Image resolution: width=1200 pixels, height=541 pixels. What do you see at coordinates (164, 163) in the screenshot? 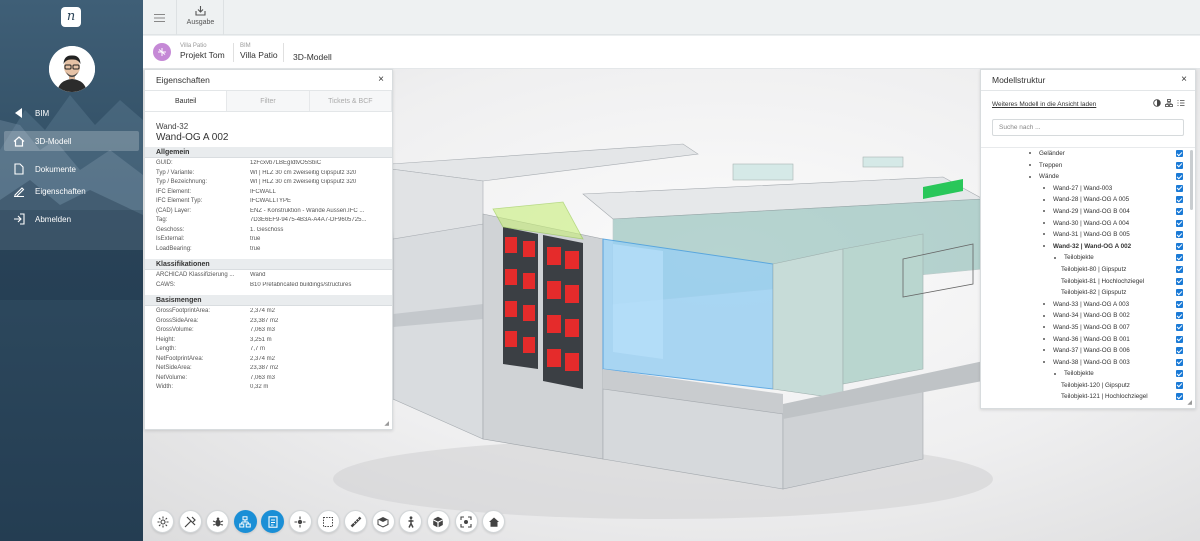
I see `property-key: GUID:` at bounding box center [164, 163].